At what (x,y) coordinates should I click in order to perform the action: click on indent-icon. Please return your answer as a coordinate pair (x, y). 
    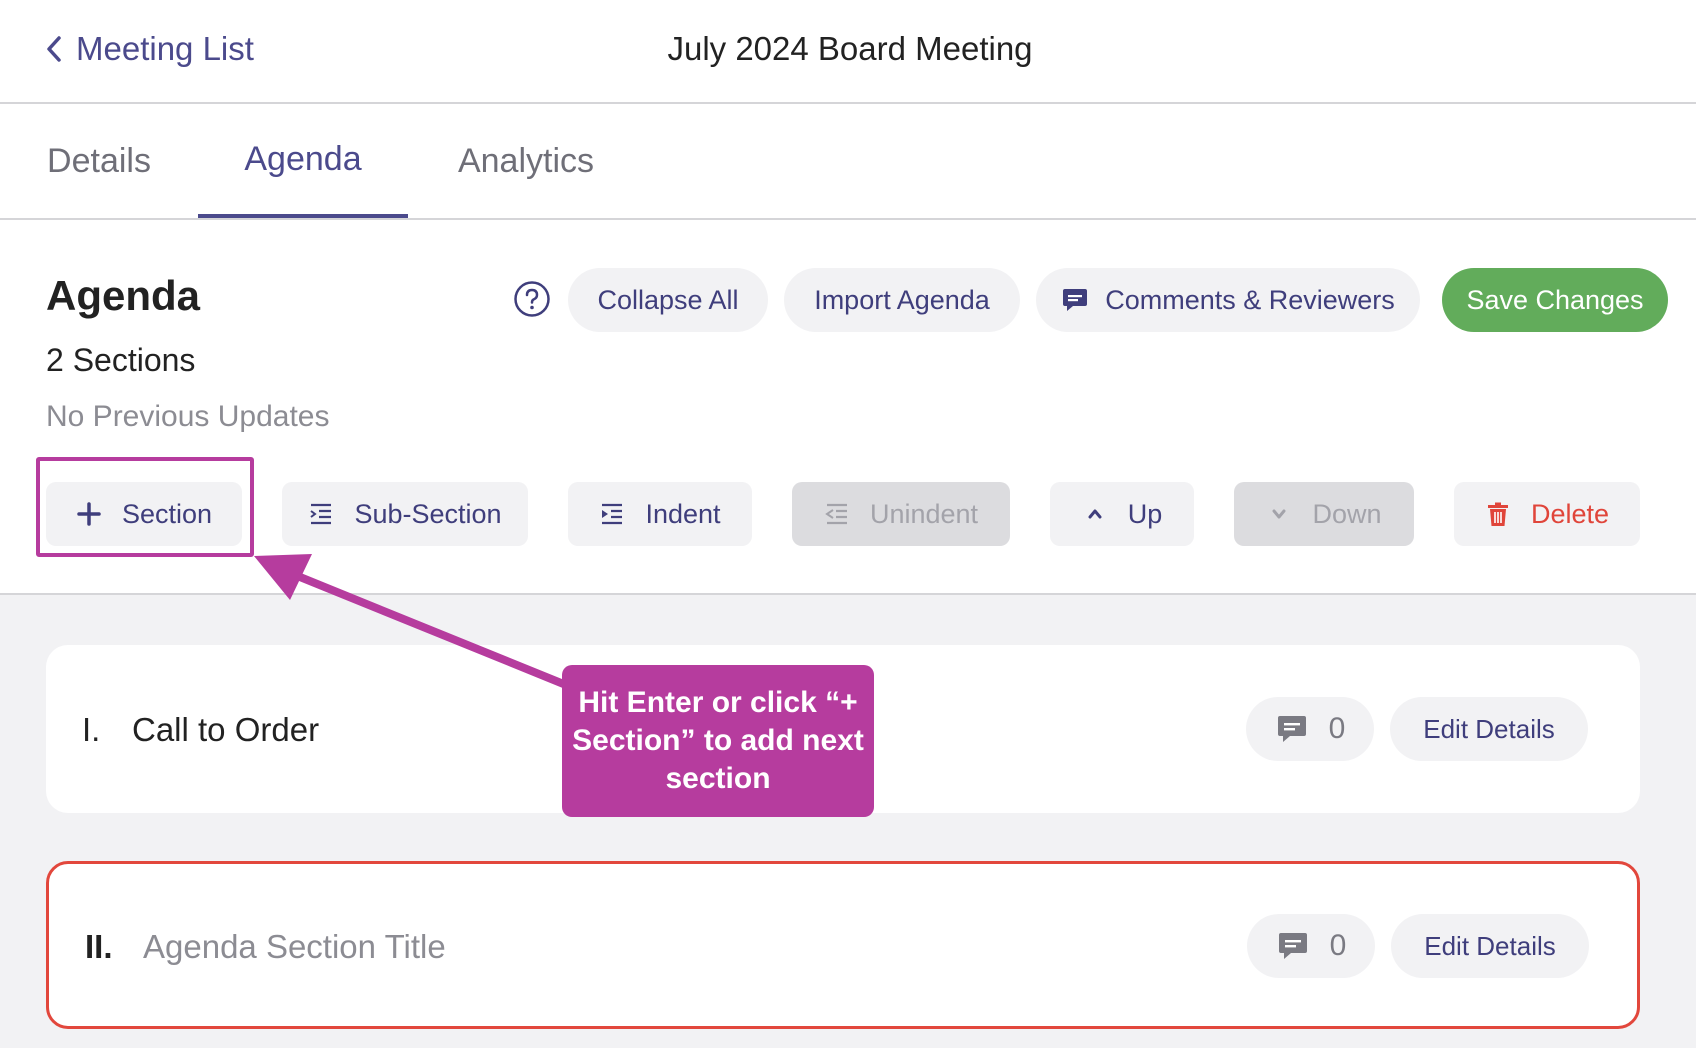
    Looking at the image, I should click on (612, 514).